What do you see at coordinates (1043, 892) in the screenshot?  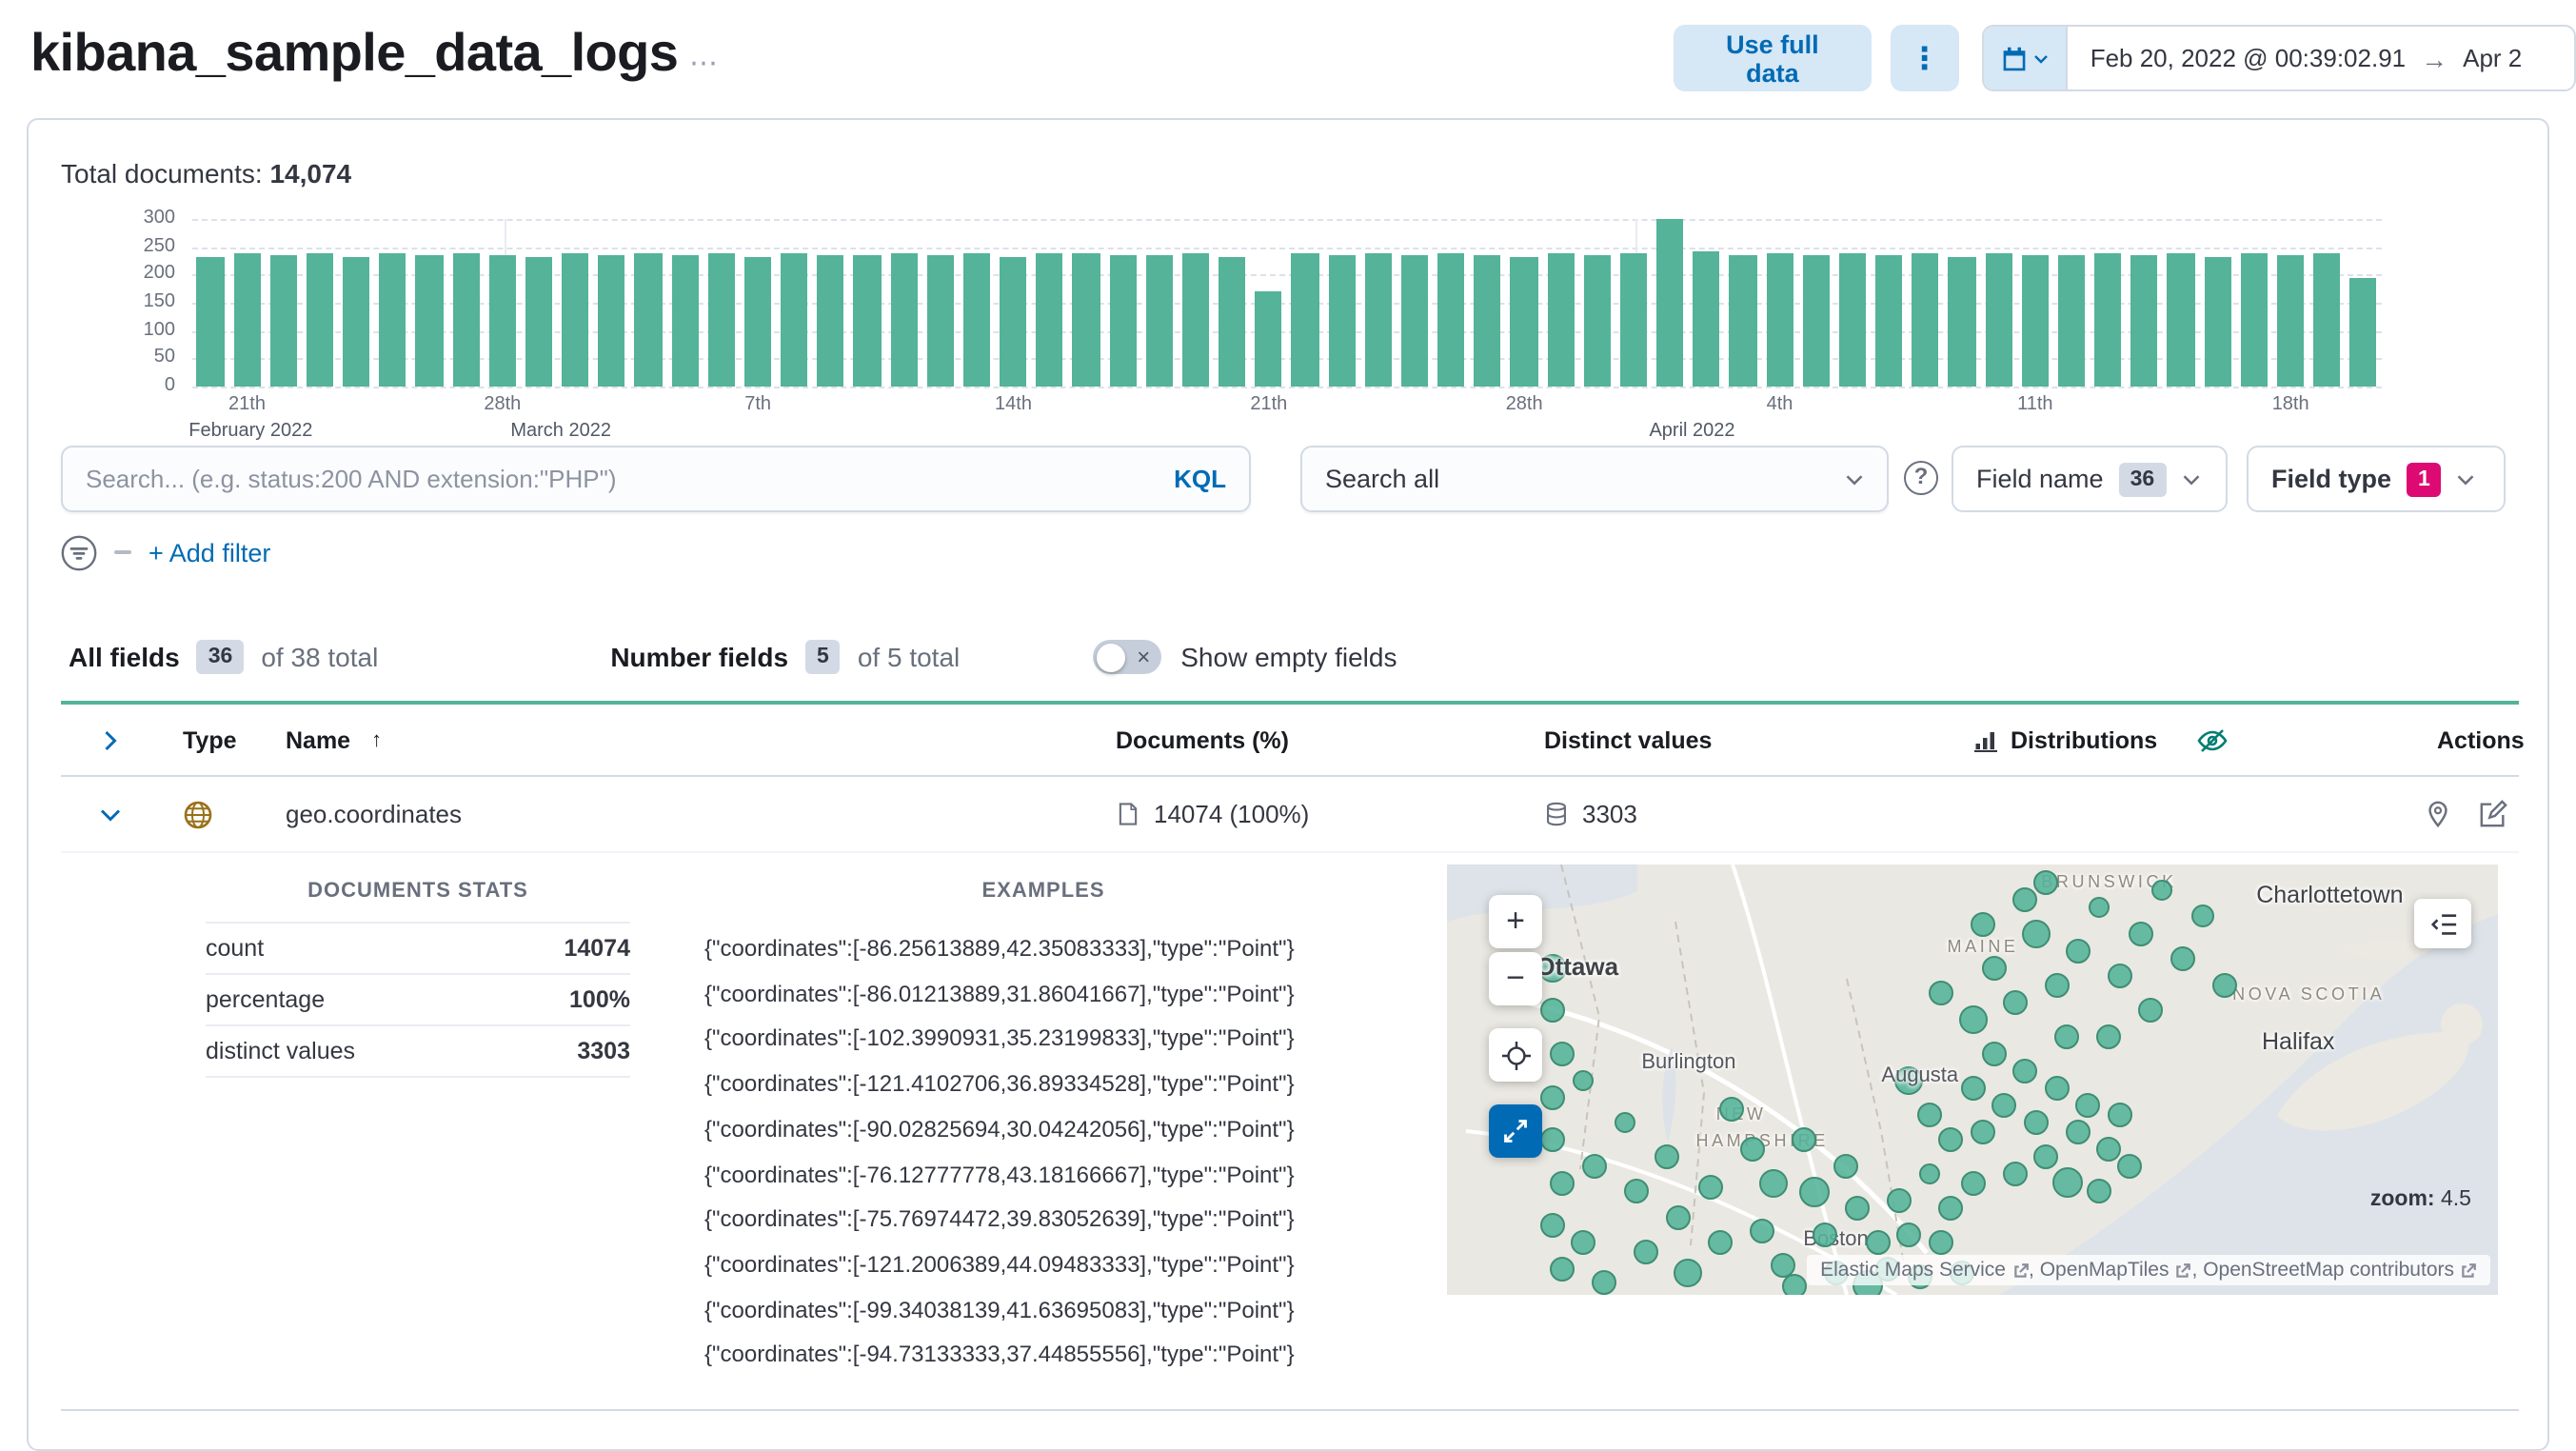 I see `examples-title: EXAMPLES` at bounding box center [1043, 892].